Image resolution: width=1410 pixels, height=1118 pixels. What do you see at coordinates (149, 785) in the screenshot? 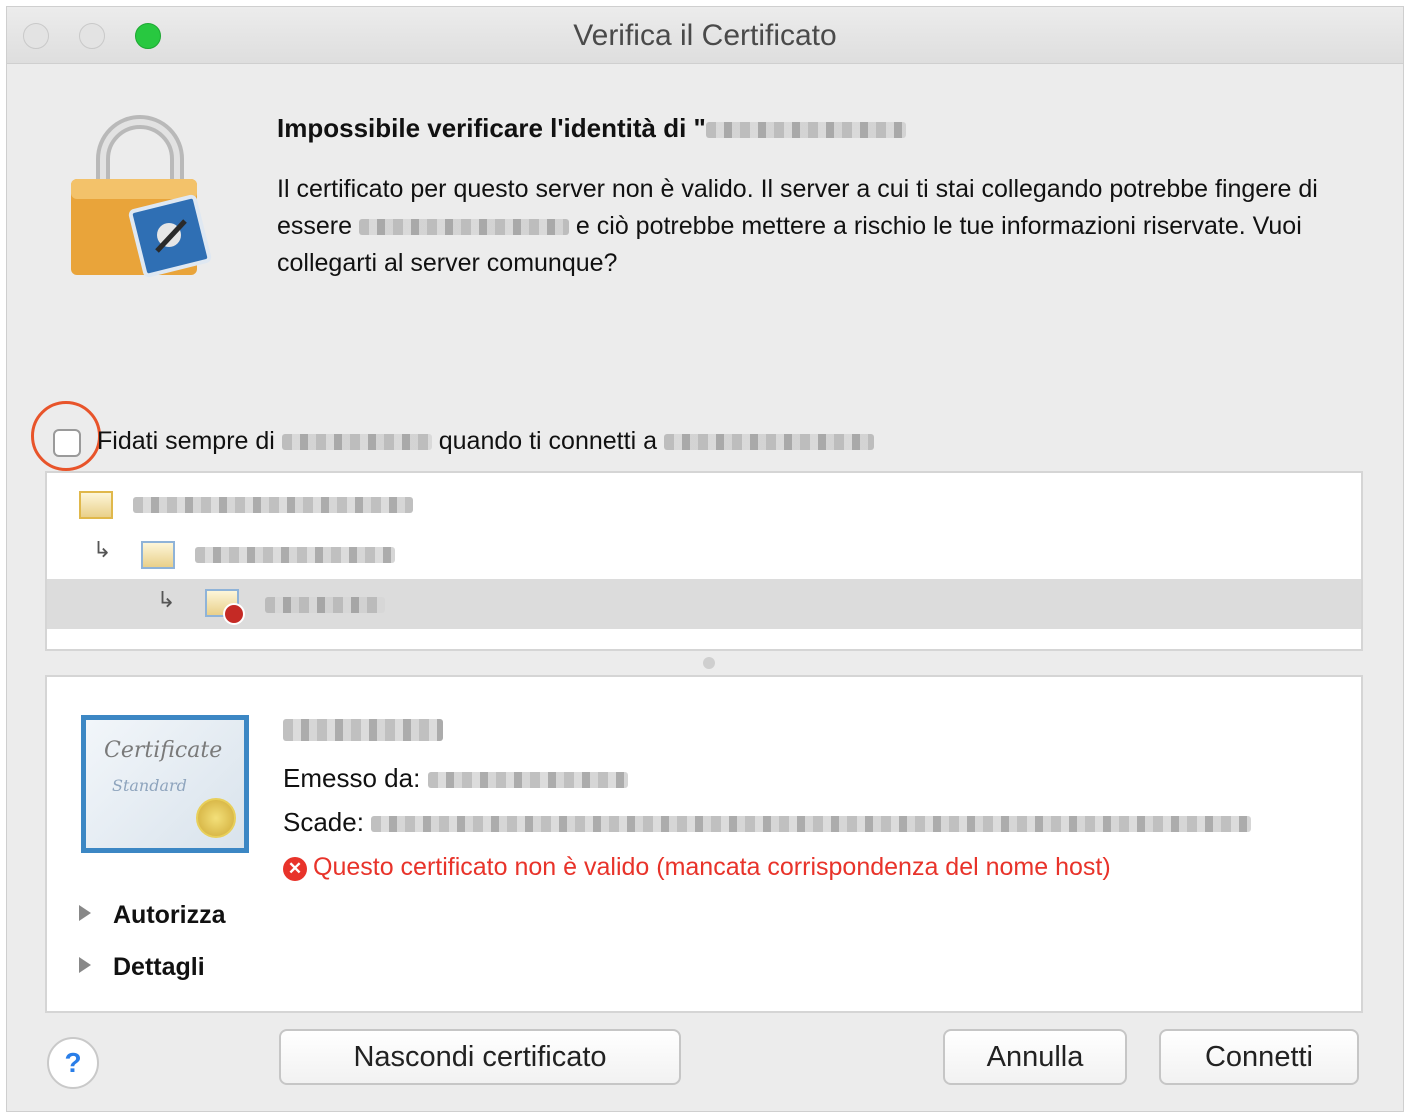
I see `certificate-image-subtext: Standard` at bounding box center [149, 785].